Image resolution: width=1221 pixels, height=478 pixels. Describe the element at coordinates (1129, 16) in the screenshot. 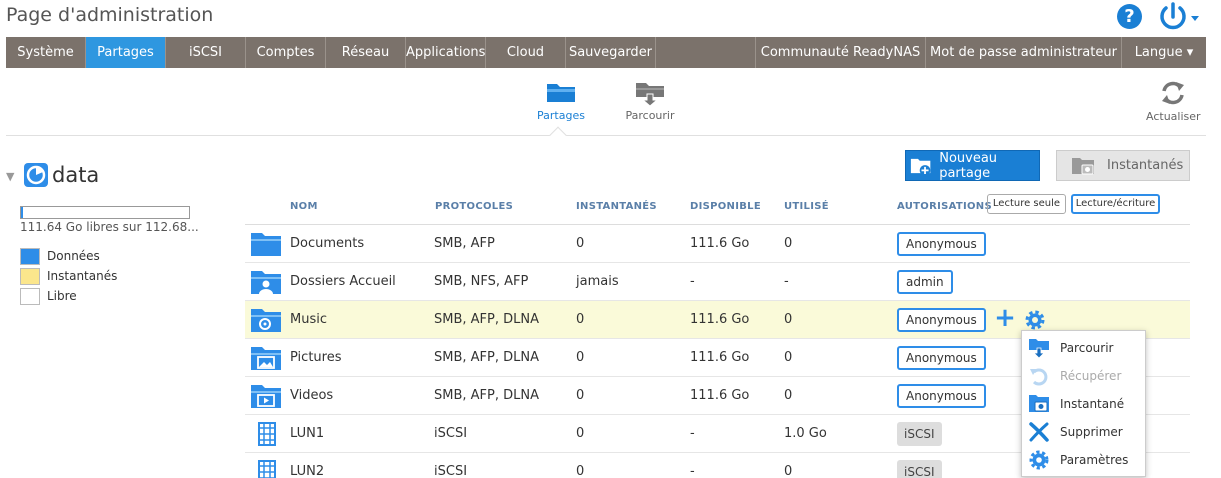

I see `help-button: ?` at that location.